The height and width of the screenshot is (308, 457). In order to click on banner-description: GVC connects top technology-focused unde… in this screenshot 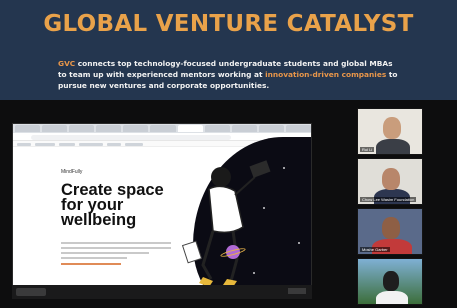, I will do `click(230, 74)`.